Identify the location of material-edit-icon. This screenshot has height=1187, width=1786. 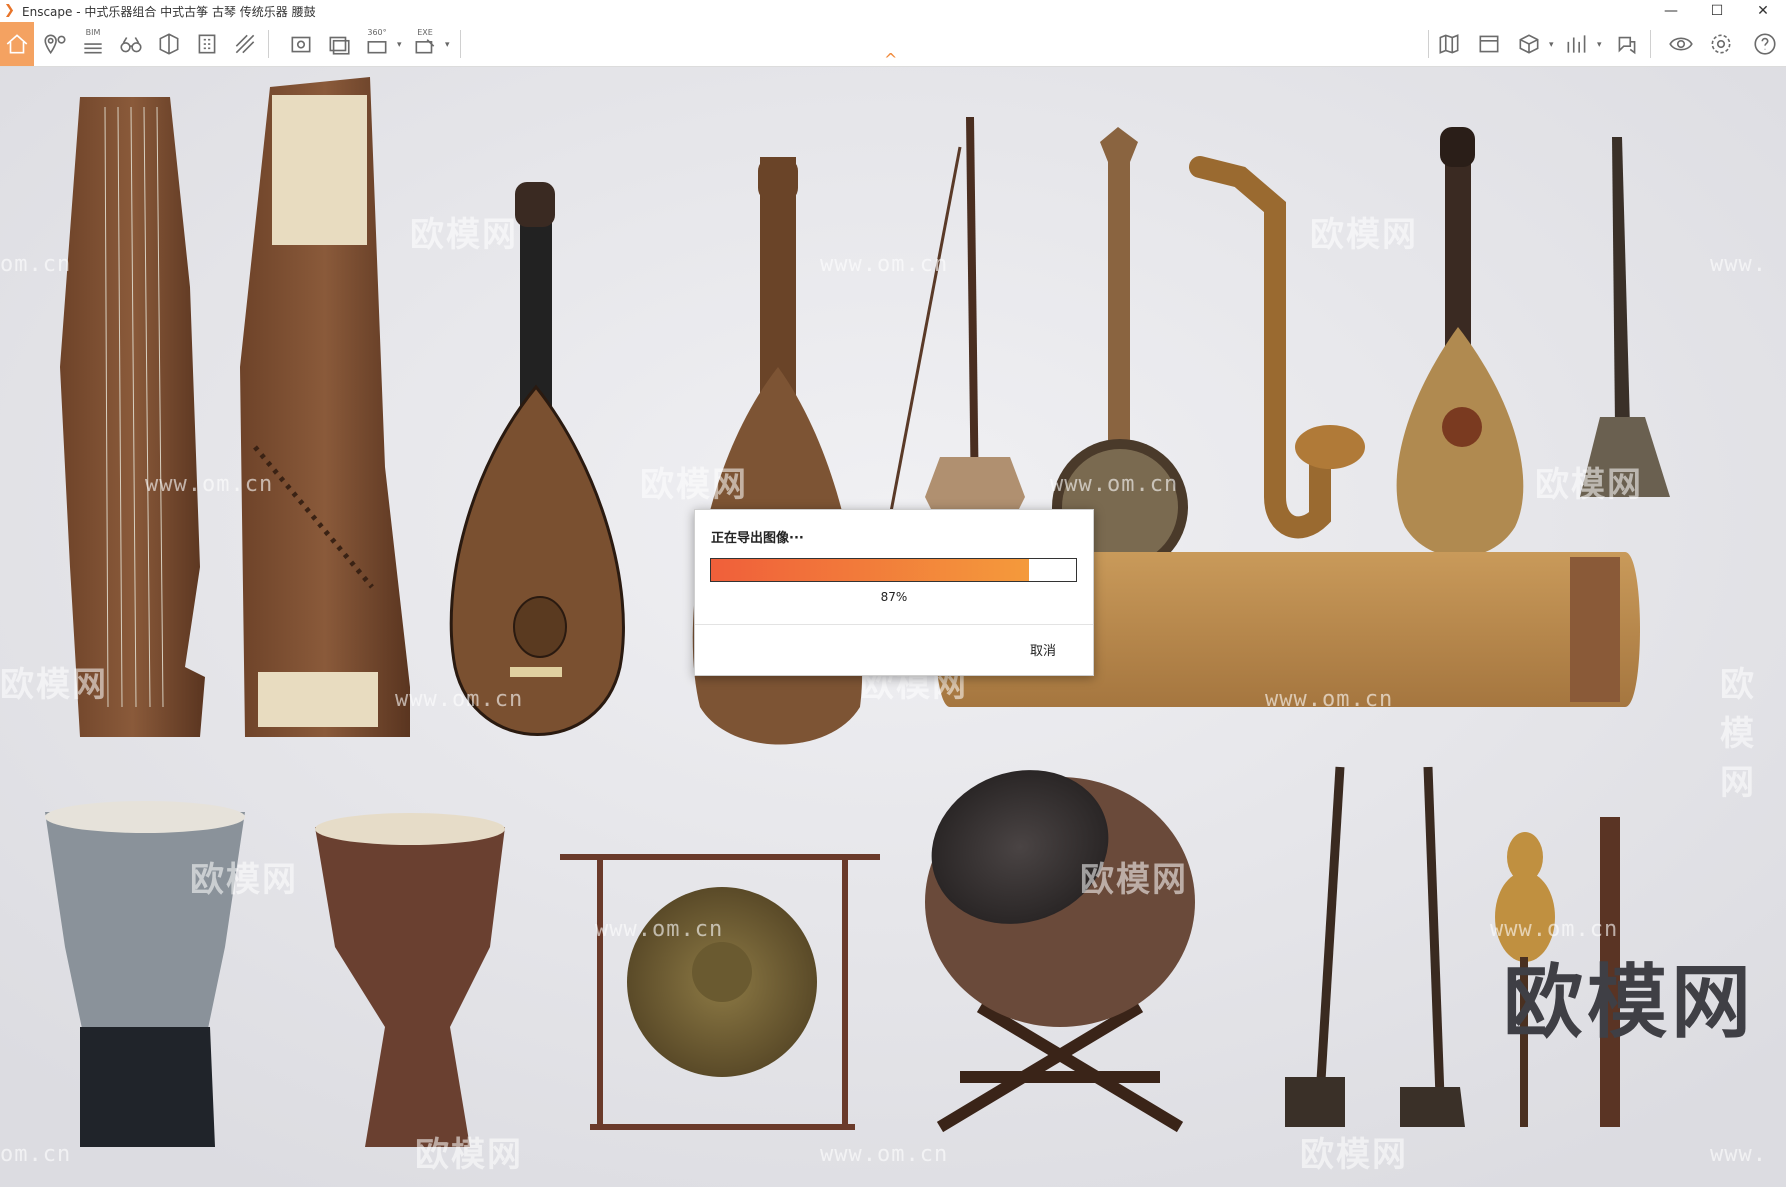
(245, 44).